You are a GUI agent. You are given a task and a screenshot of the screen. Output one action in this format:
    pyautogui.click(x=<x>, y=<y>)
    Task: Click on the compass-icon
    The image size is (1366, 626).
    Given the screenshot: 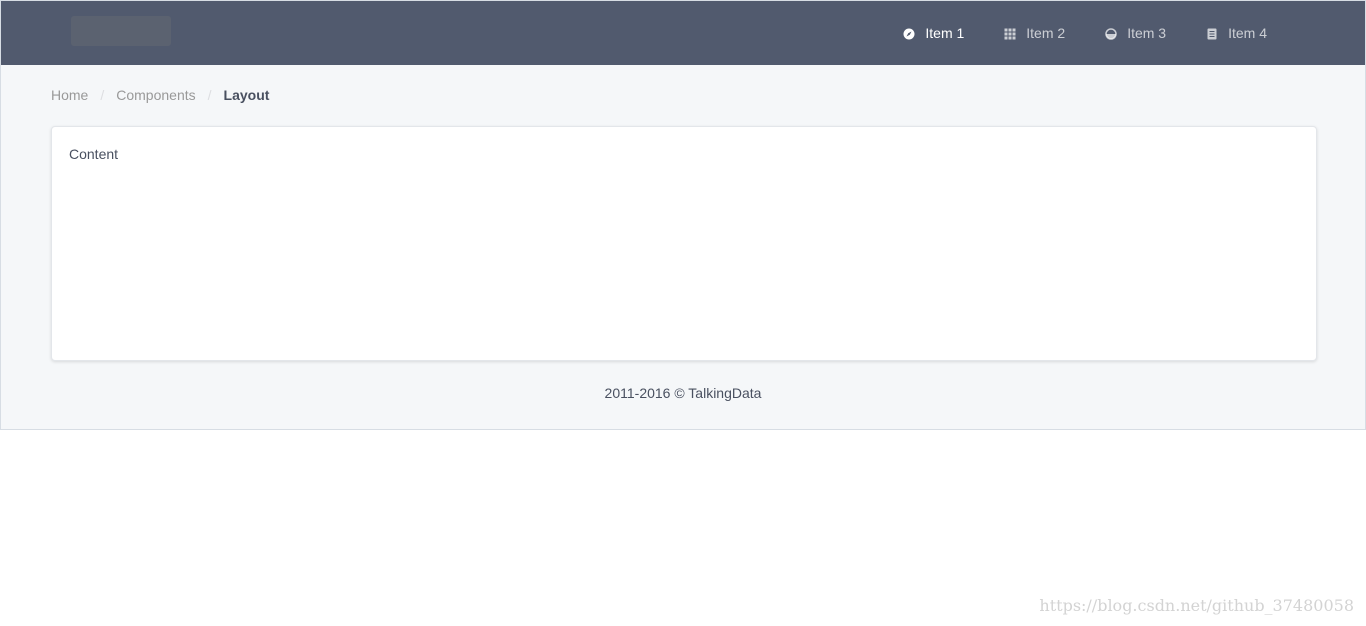 What is the action you would take?
    pyautogui.click(x=909, y=33)
    